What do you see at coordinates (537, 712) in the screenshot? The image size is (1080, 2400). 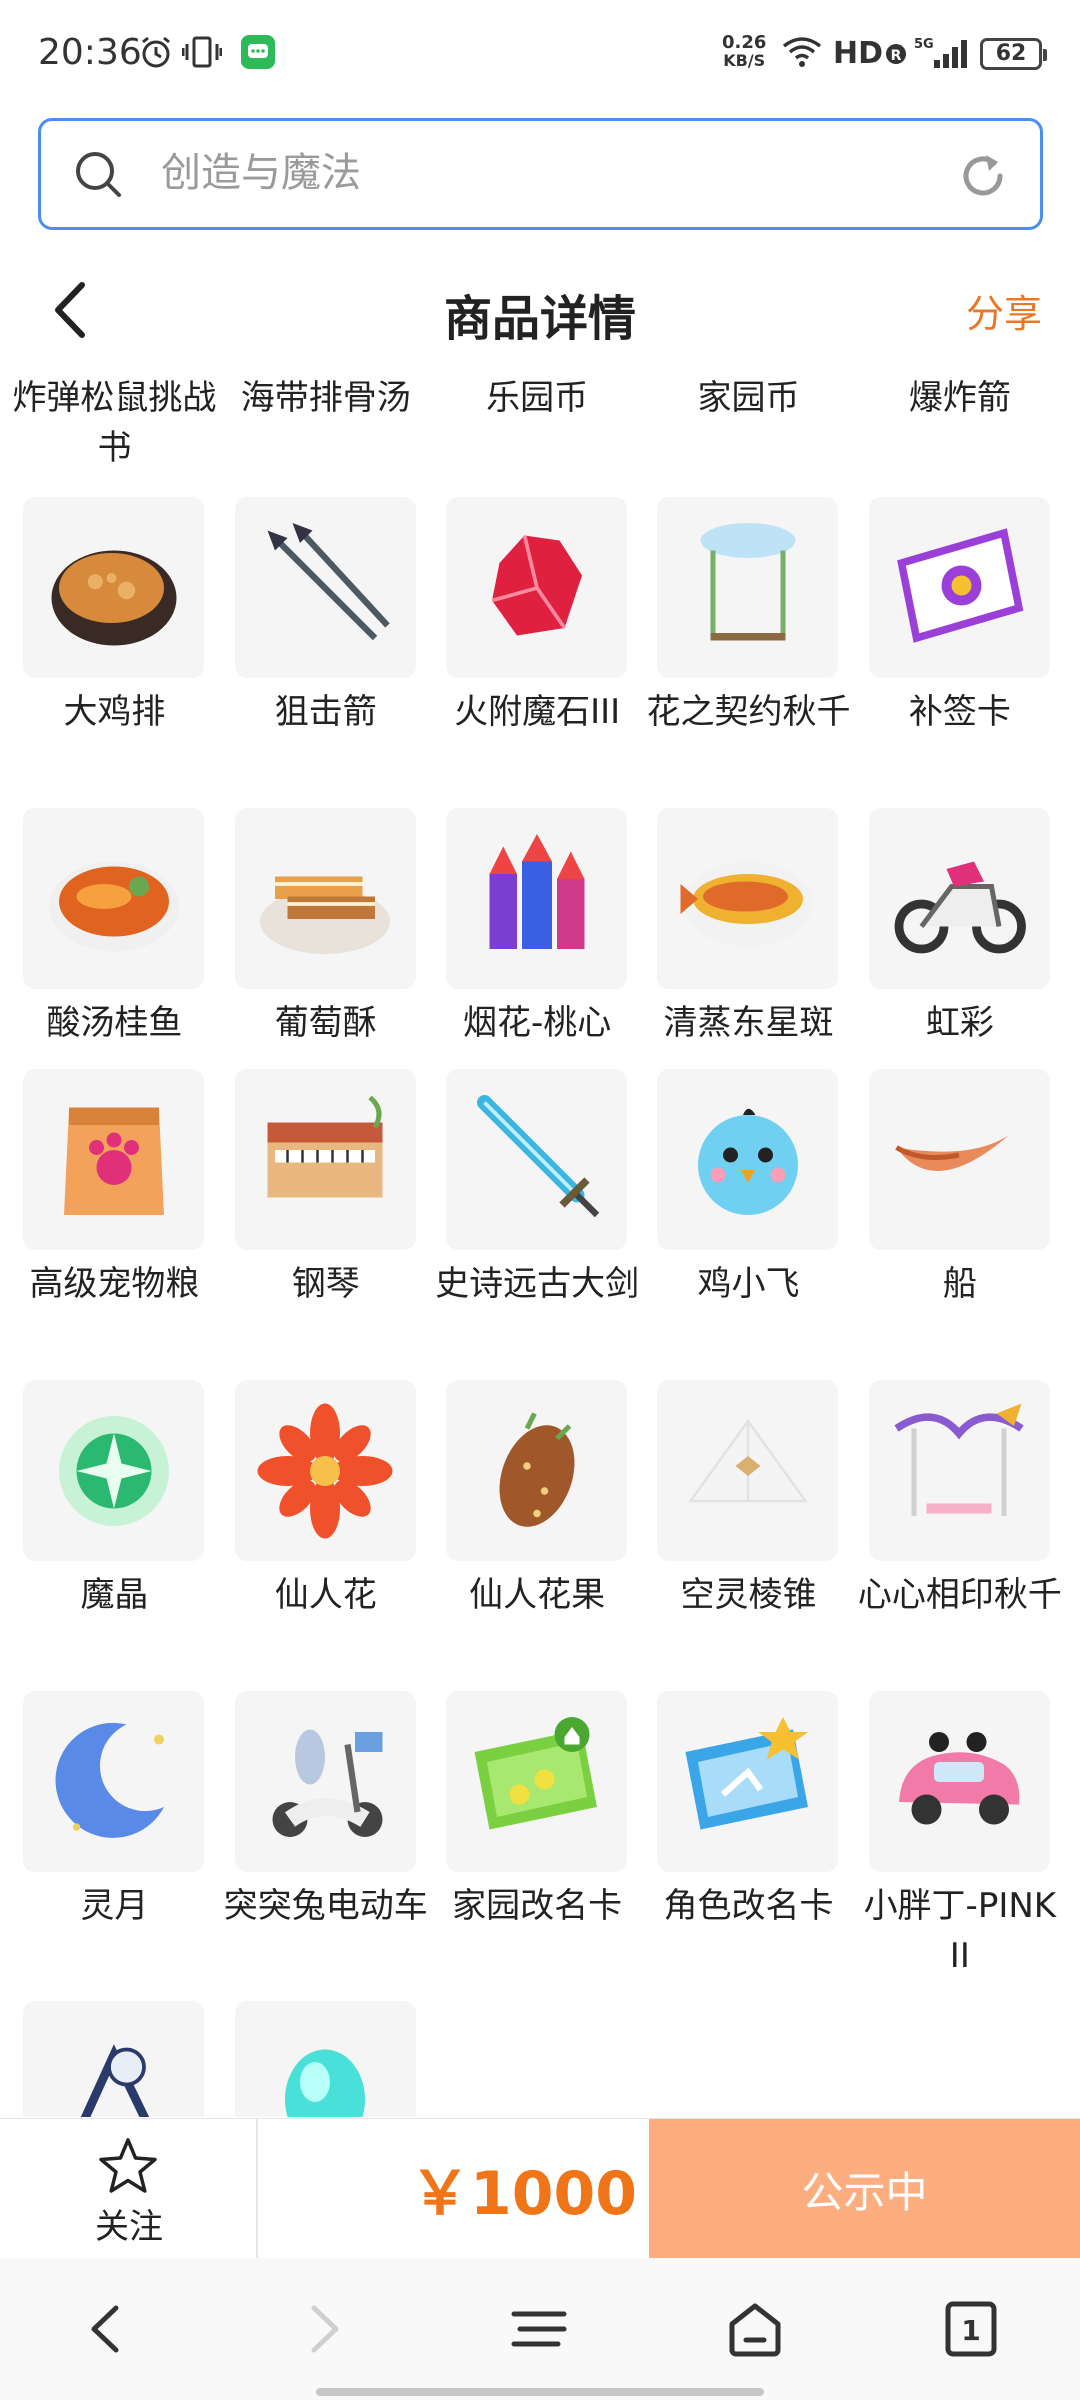 I see `grid-item-name: 火附魔石III` at bounding box center [537, 712].